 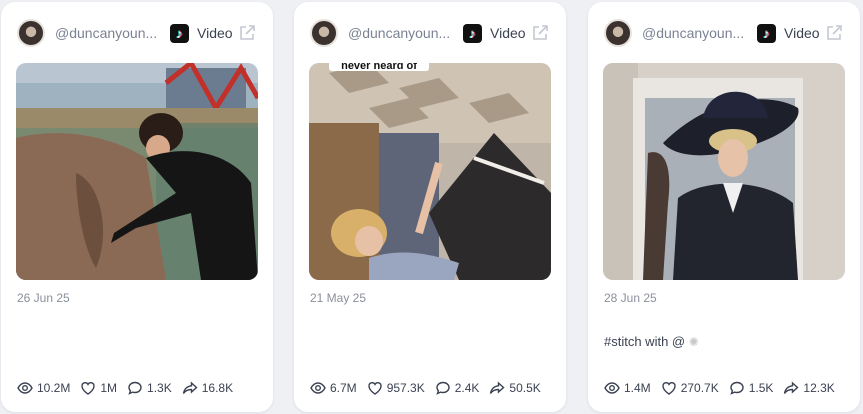 I want to click on likes-stat: 270.7K, so click(x=690, y=388).